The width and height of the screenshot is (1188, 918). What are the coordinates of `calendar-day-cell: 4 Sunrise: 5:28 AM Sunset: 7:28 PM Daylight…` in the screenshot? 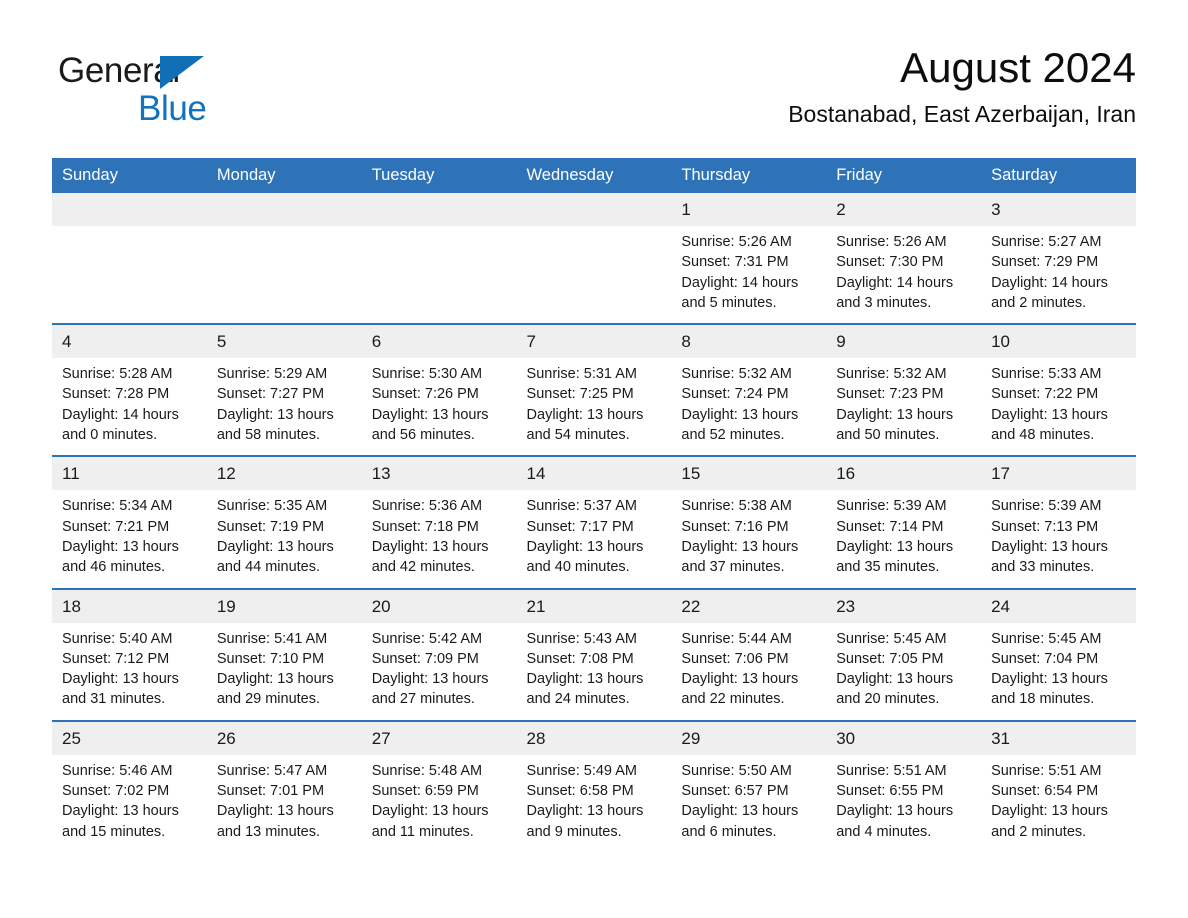 It's located at (129, 390).